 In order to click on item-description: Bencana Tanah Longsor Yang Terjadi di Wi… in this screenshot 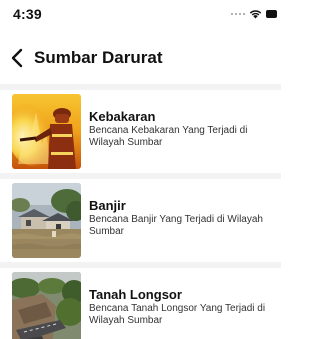, I will do `click(177, 314)`.